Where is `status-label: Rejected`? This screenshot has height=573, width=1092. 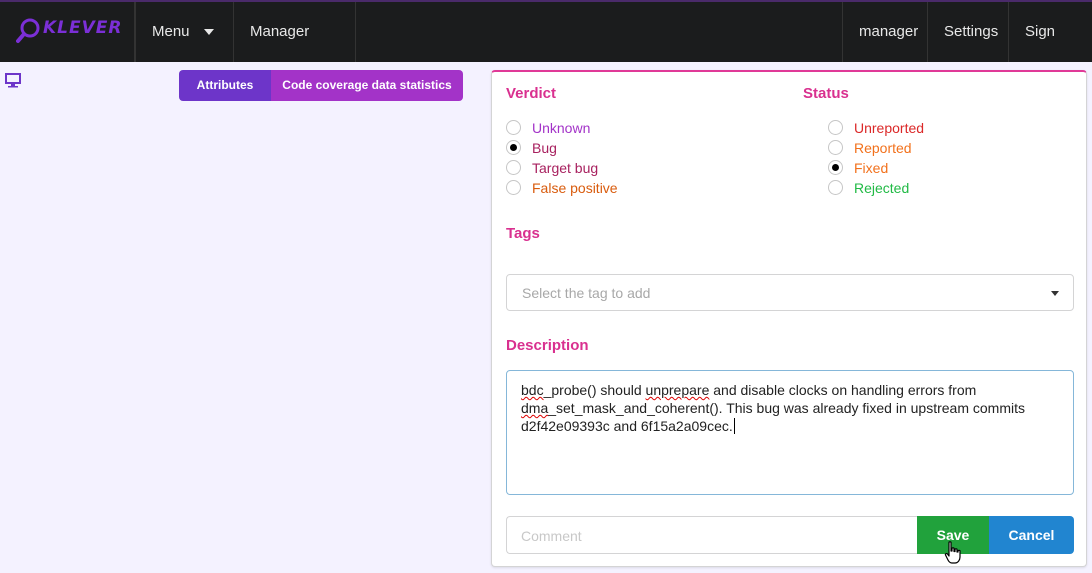 status-label: Rejected is located at coordinates (882, 188).